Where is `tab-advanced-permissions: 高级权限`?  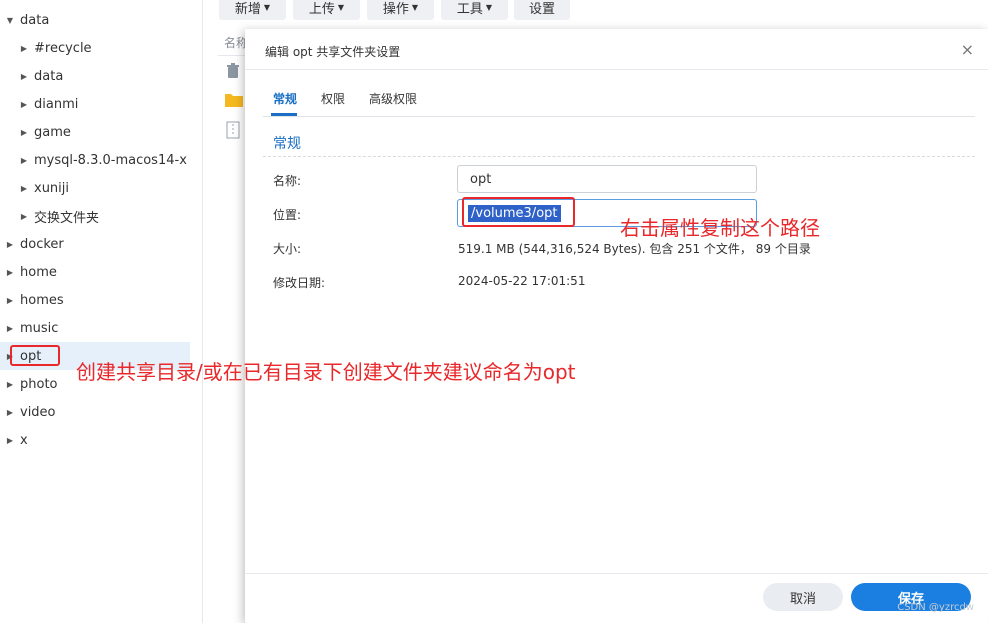 tab-advanced-permissions: 高级权限 is located at coordinates (393, 98).